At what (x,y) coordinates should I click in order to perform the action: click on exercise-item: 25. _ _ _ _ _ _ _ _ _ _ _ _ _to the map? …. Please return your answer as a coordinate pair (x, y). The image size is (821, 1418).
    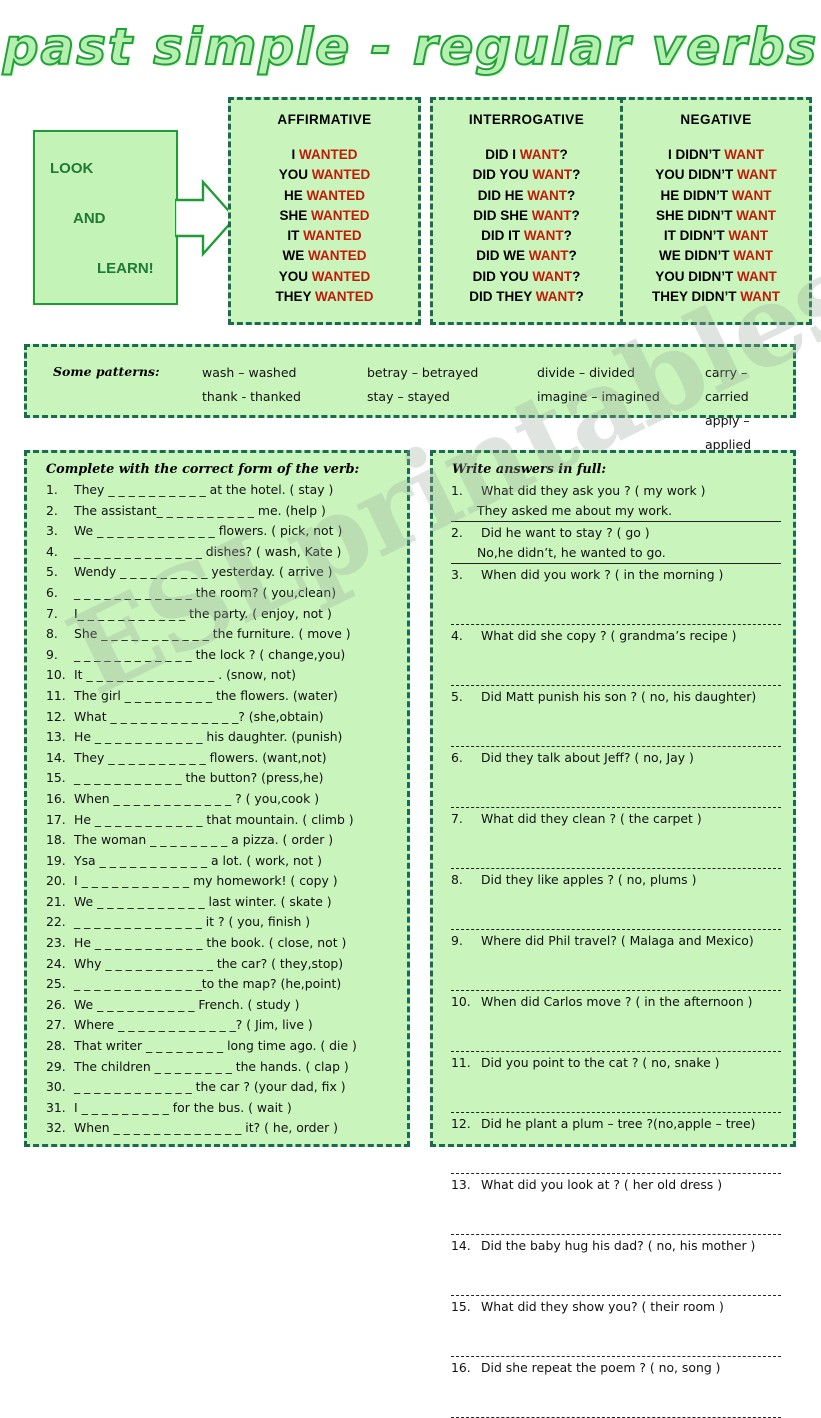
    Looking at the image, I should click on (217, 984).